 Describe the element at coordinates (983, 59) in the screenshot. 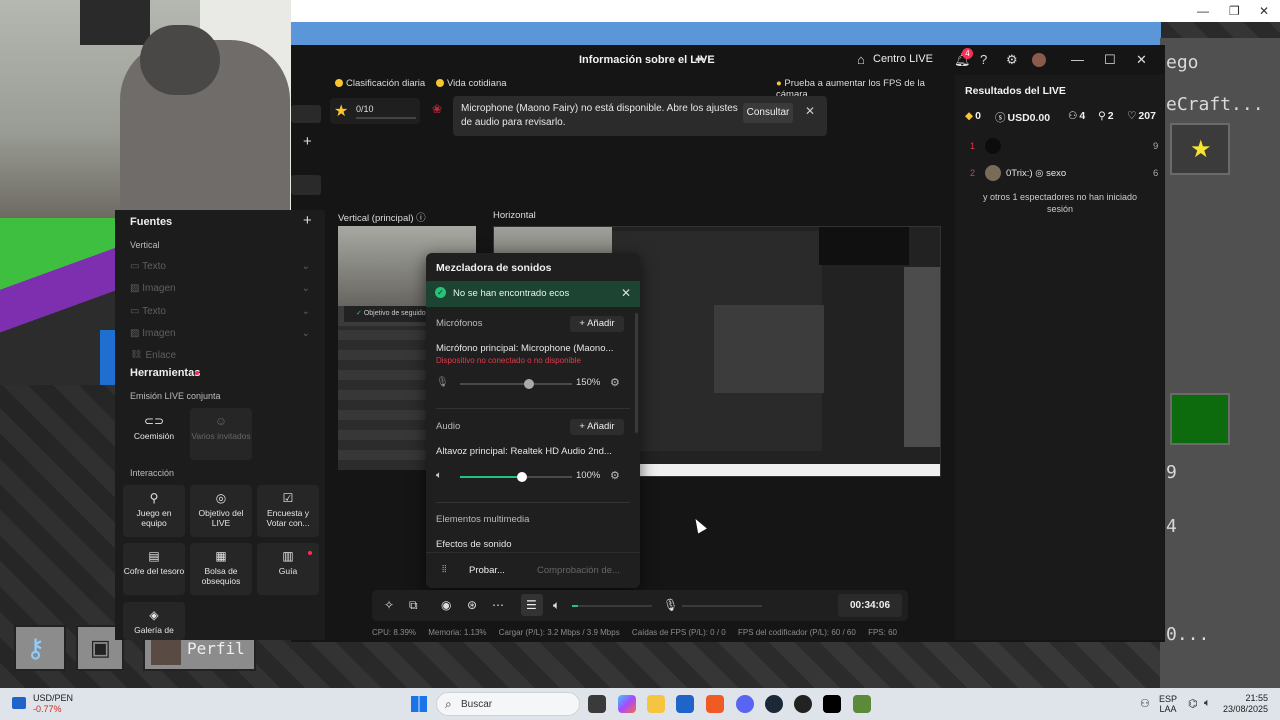

I see `help-icon: ?` at that location.